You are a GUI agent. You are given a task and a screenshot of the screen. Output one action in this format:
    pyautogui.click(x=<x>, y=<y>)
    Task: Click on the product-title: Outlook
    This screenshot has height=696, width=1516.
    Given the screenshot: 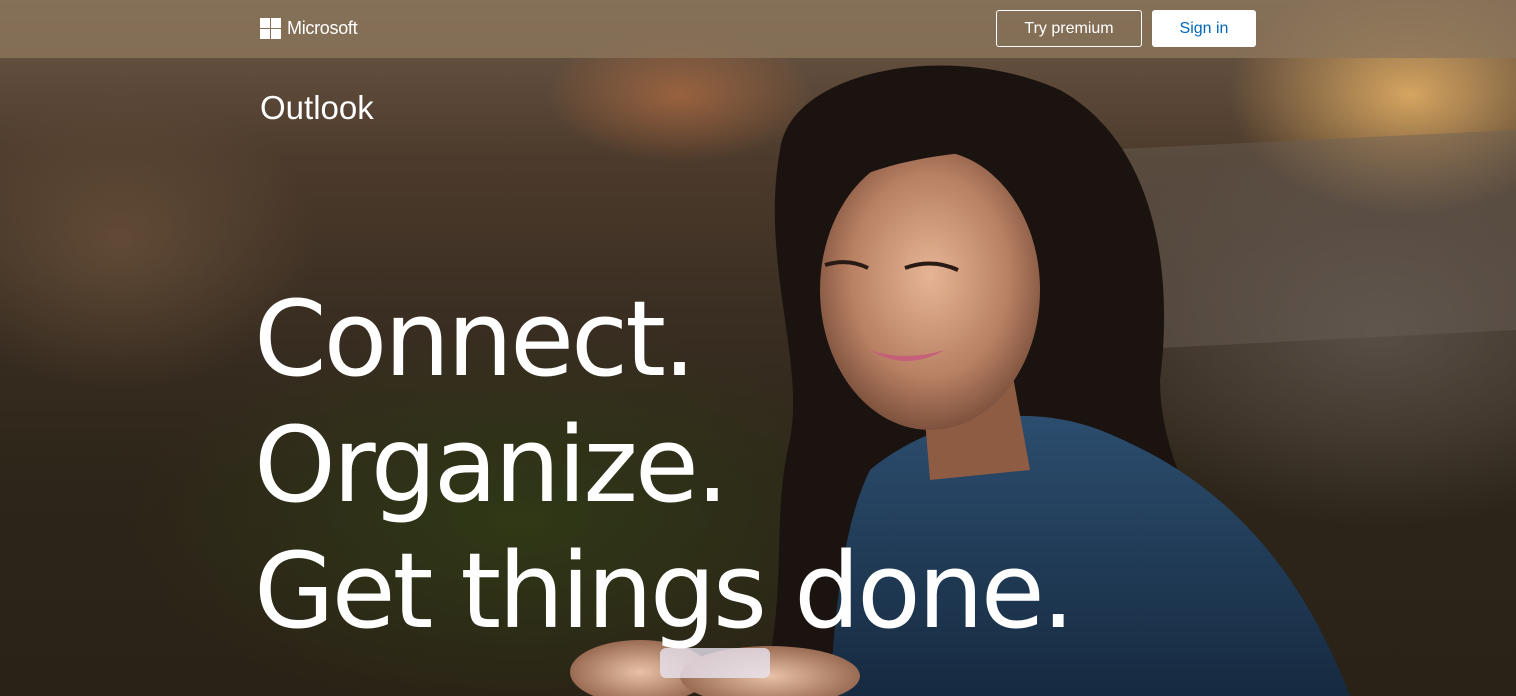 What is the action you would take?
    pyautogui.click(x=317, y=107)
    